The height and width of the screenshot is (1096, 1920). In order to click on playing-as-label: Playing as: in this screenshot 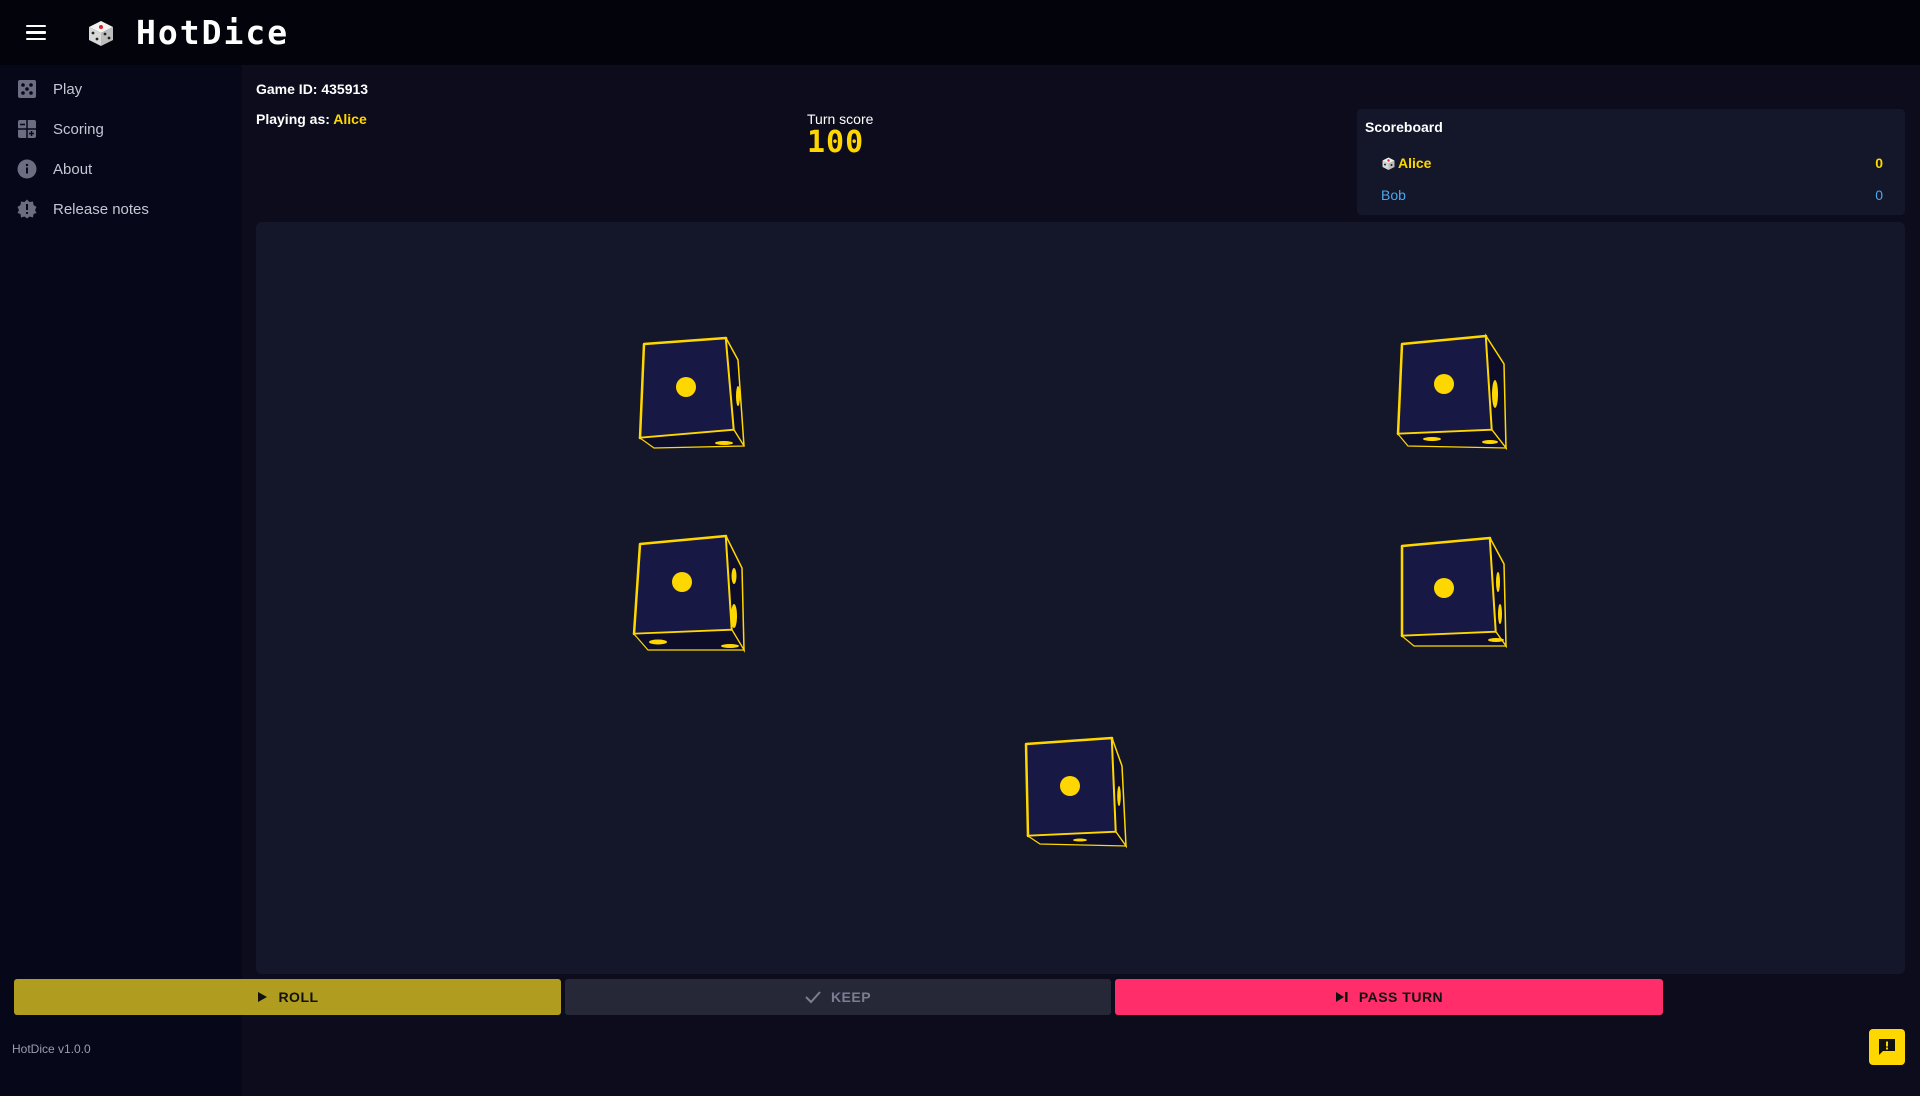, I will do `click(295, 119)`.